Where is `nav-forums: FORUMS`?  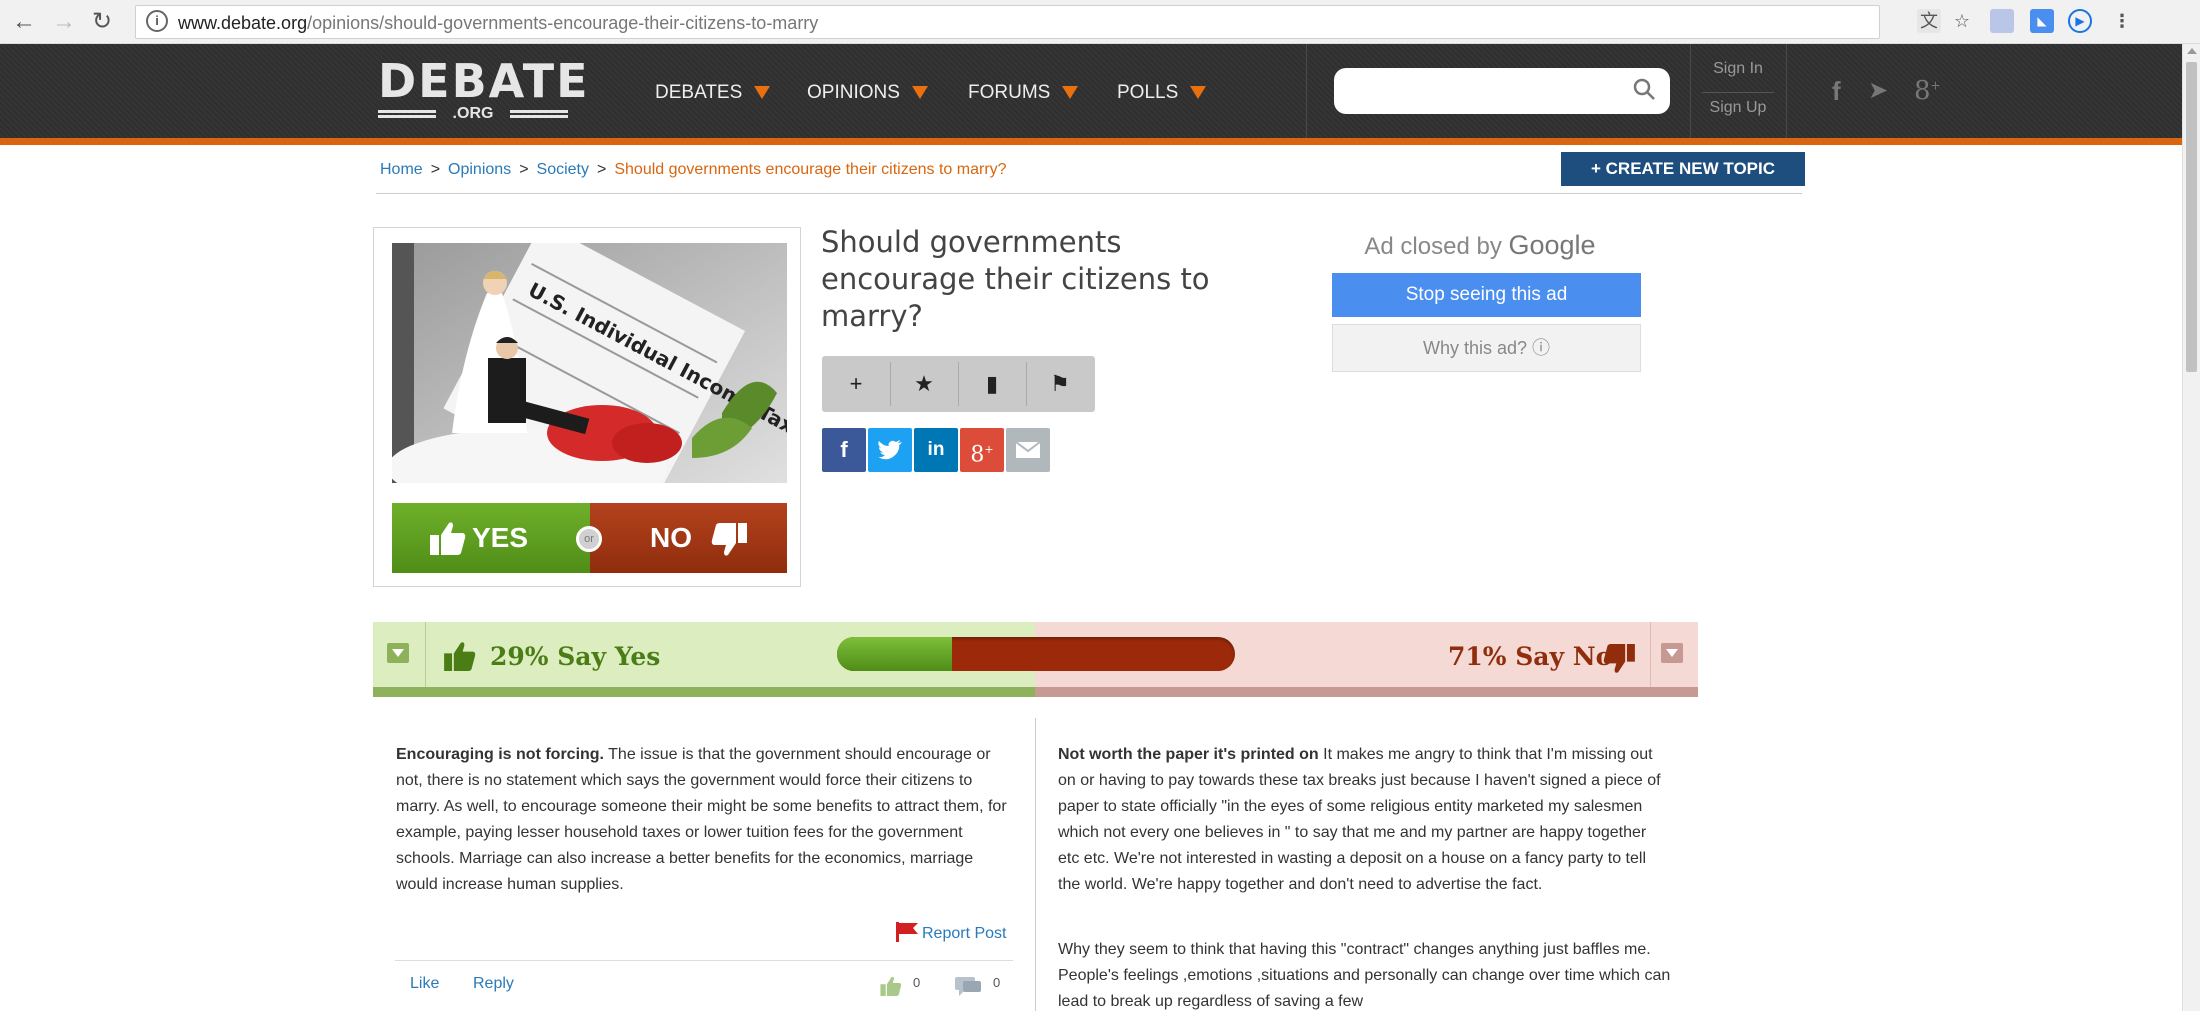
nav-forums: FORUMS is located at coordinates (1023, 93).